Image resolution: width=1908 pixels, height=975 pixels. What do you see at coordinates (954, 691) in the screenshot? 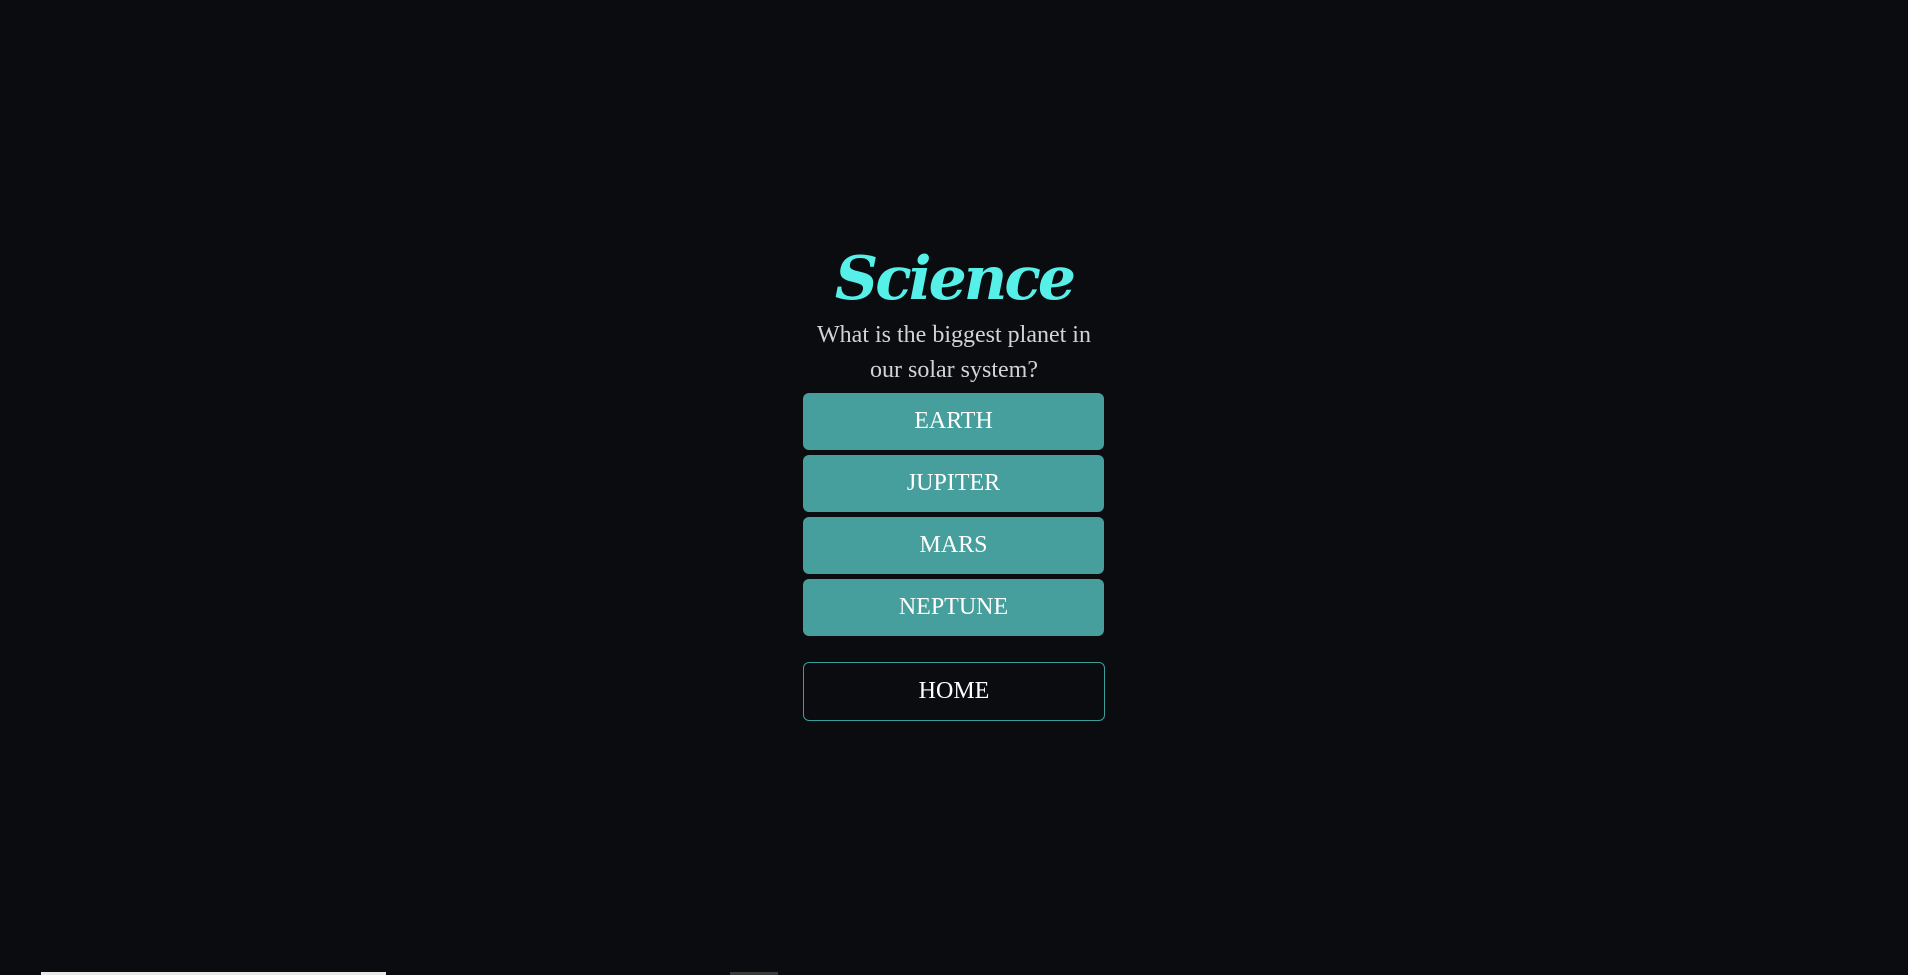
I see `home-button: HOME` at bounding box center [954, 691].